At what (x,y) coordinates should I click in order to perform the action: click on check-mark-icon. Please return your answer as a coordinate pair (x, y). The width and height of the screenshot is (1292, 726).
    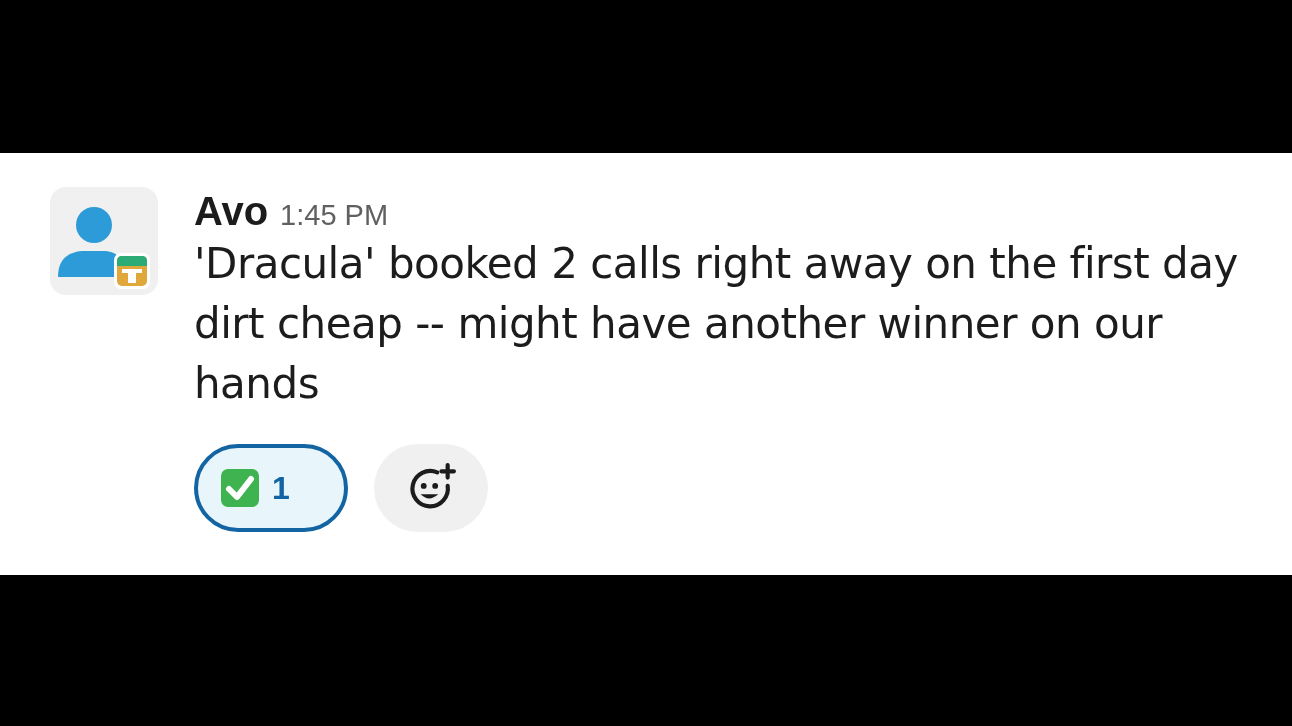
    Looking at the image, I should click on (240, 488).